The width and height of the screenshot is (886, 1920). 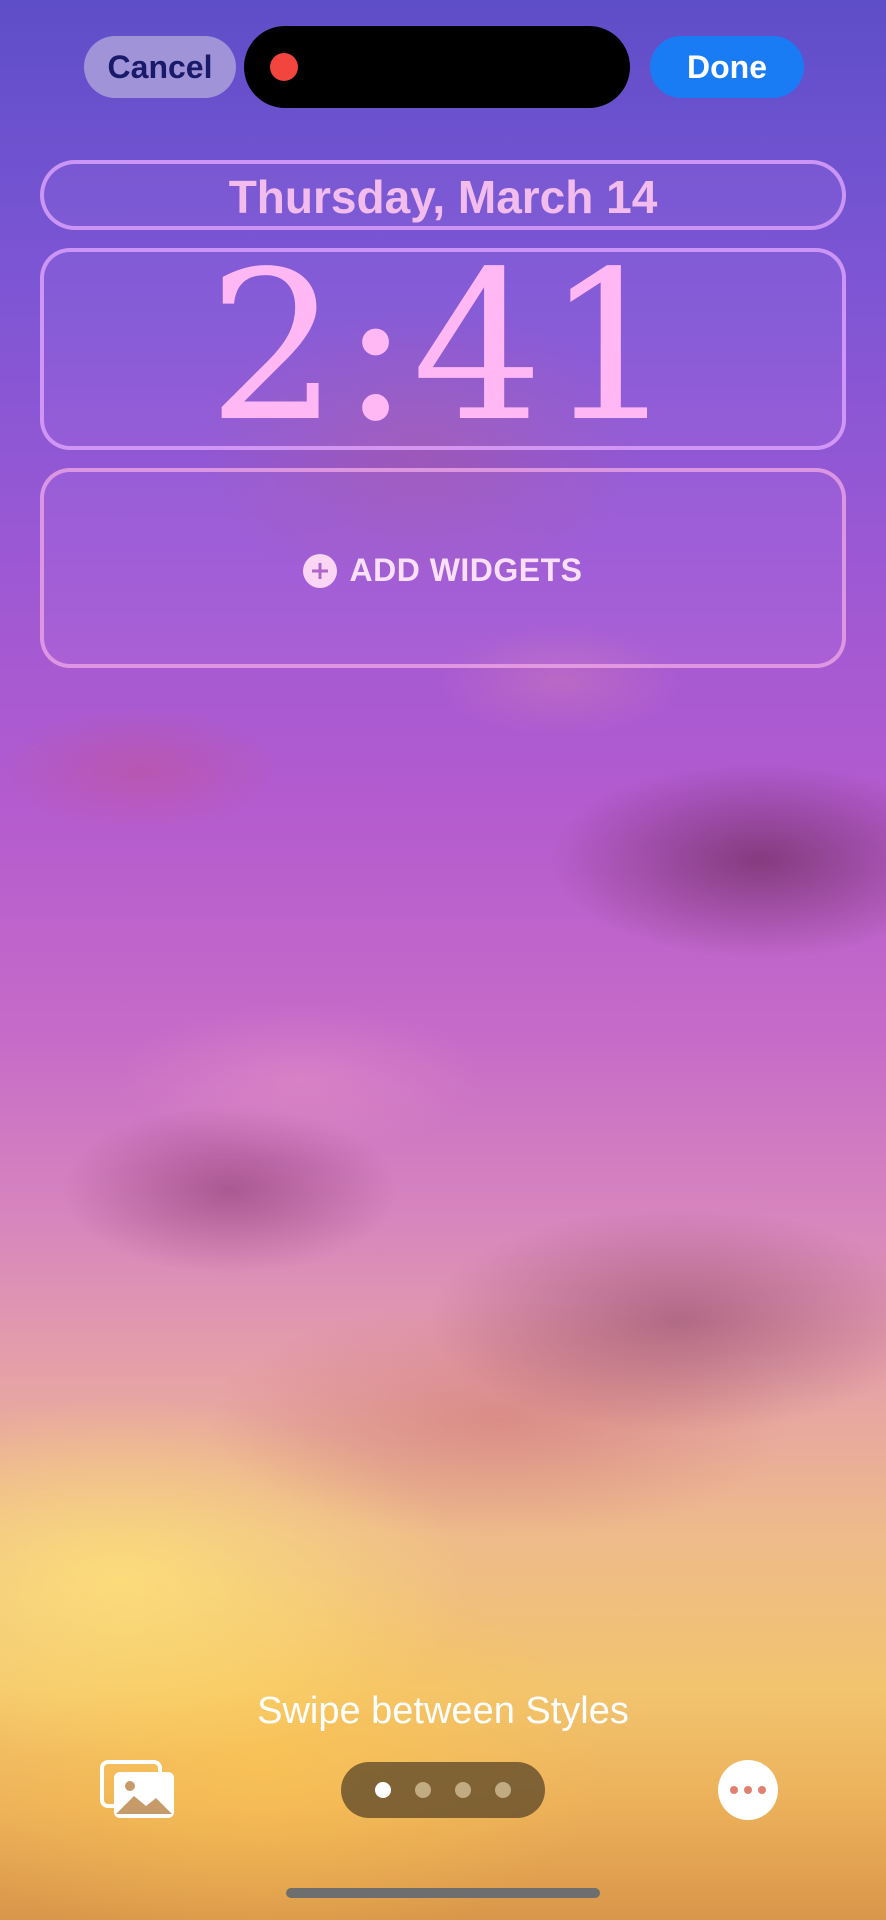 What do you see at coordinates (284, 67) in the screenshot?
I see `recording-indicator-icon` at bounding box center [284, 67].